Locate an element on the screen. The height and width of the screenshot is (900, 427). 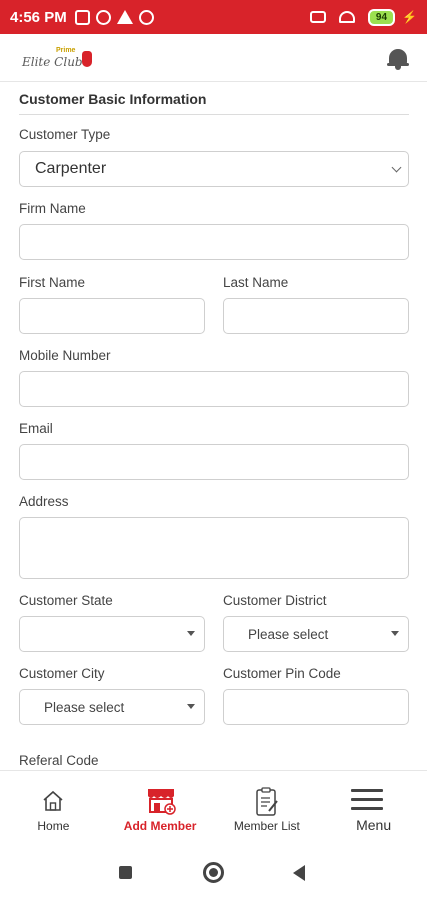
section-title: Customer Basic Information is located at coordinates (113, 99).